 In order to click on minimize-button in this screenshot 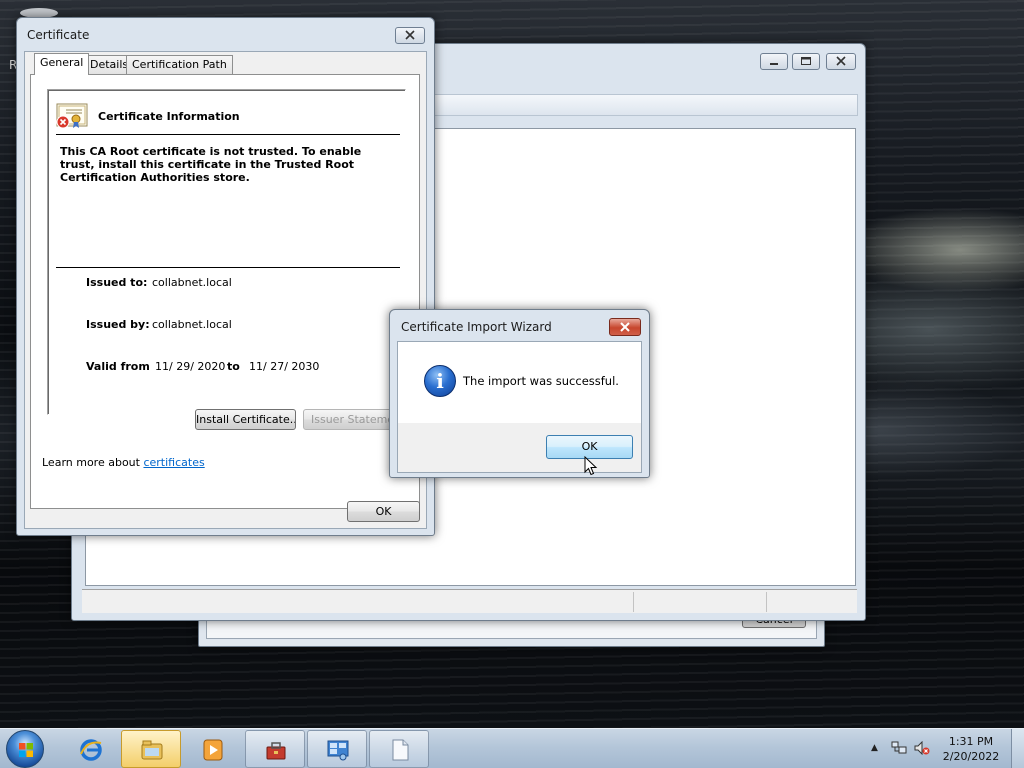, I will do `click(774, 61)`.